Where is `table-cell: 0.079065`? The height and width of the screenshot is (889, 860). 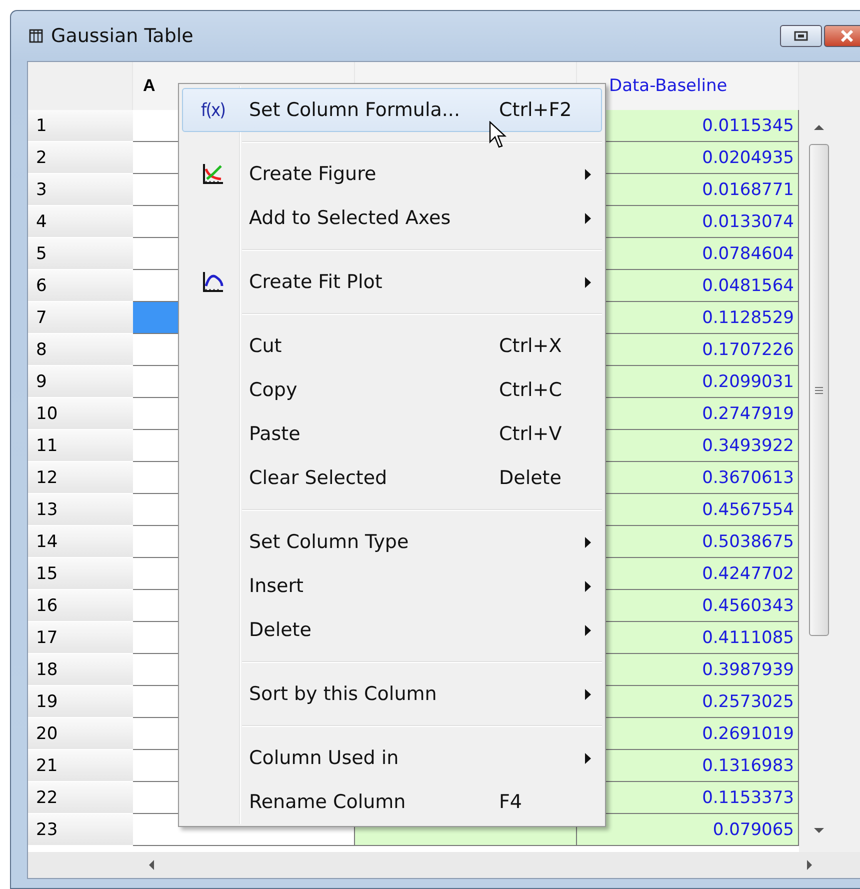
table-cell: 0.079065 is located at coordinates (688, 830).